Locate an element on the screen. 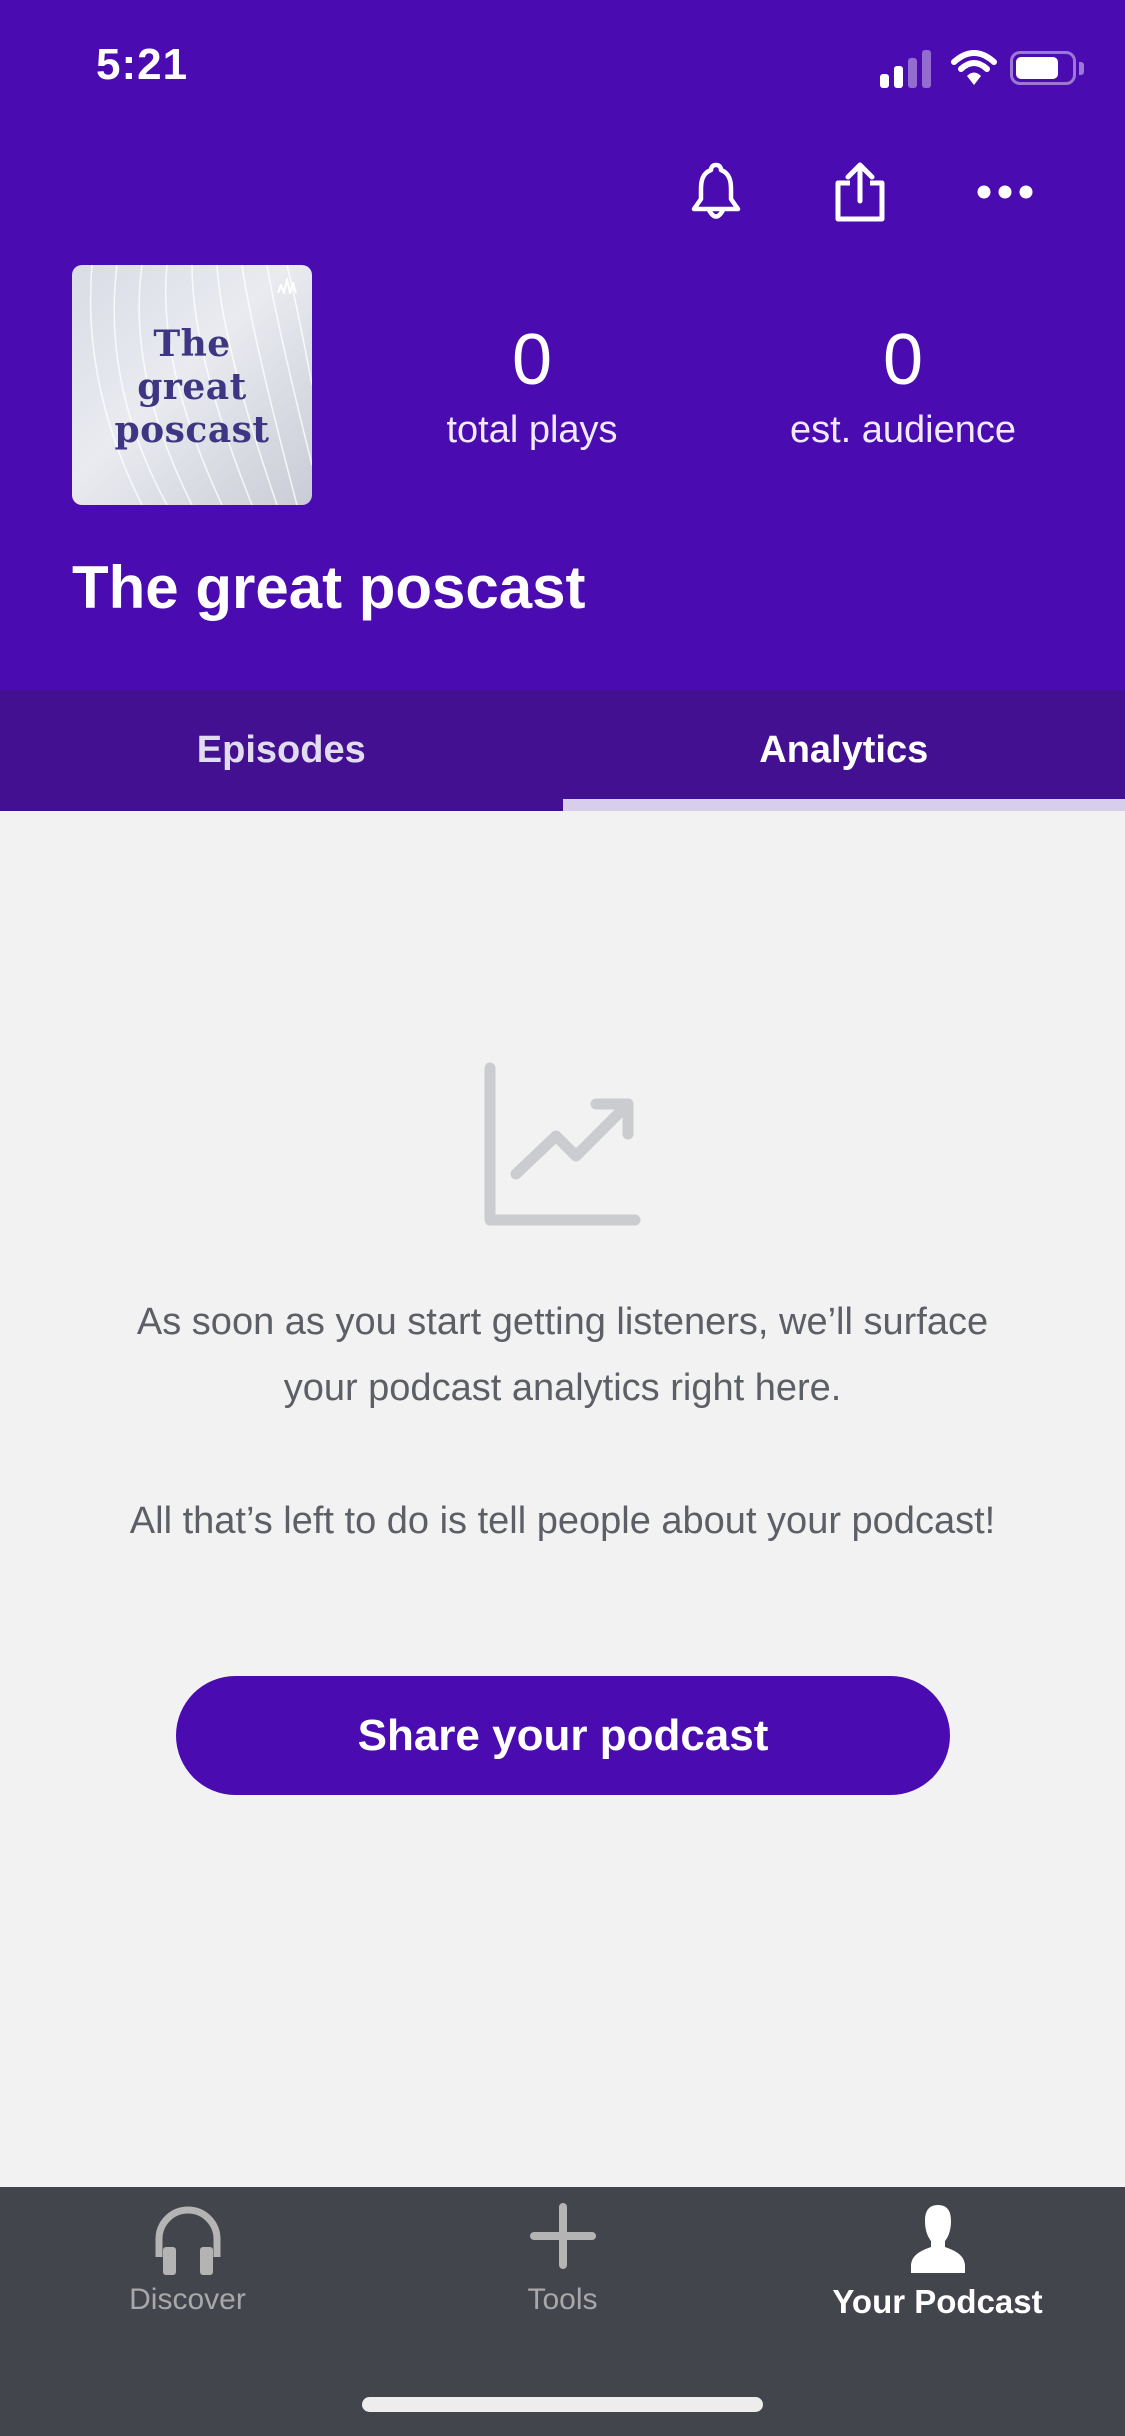  nav-label: Discover is located at coordinates (187, 2299).